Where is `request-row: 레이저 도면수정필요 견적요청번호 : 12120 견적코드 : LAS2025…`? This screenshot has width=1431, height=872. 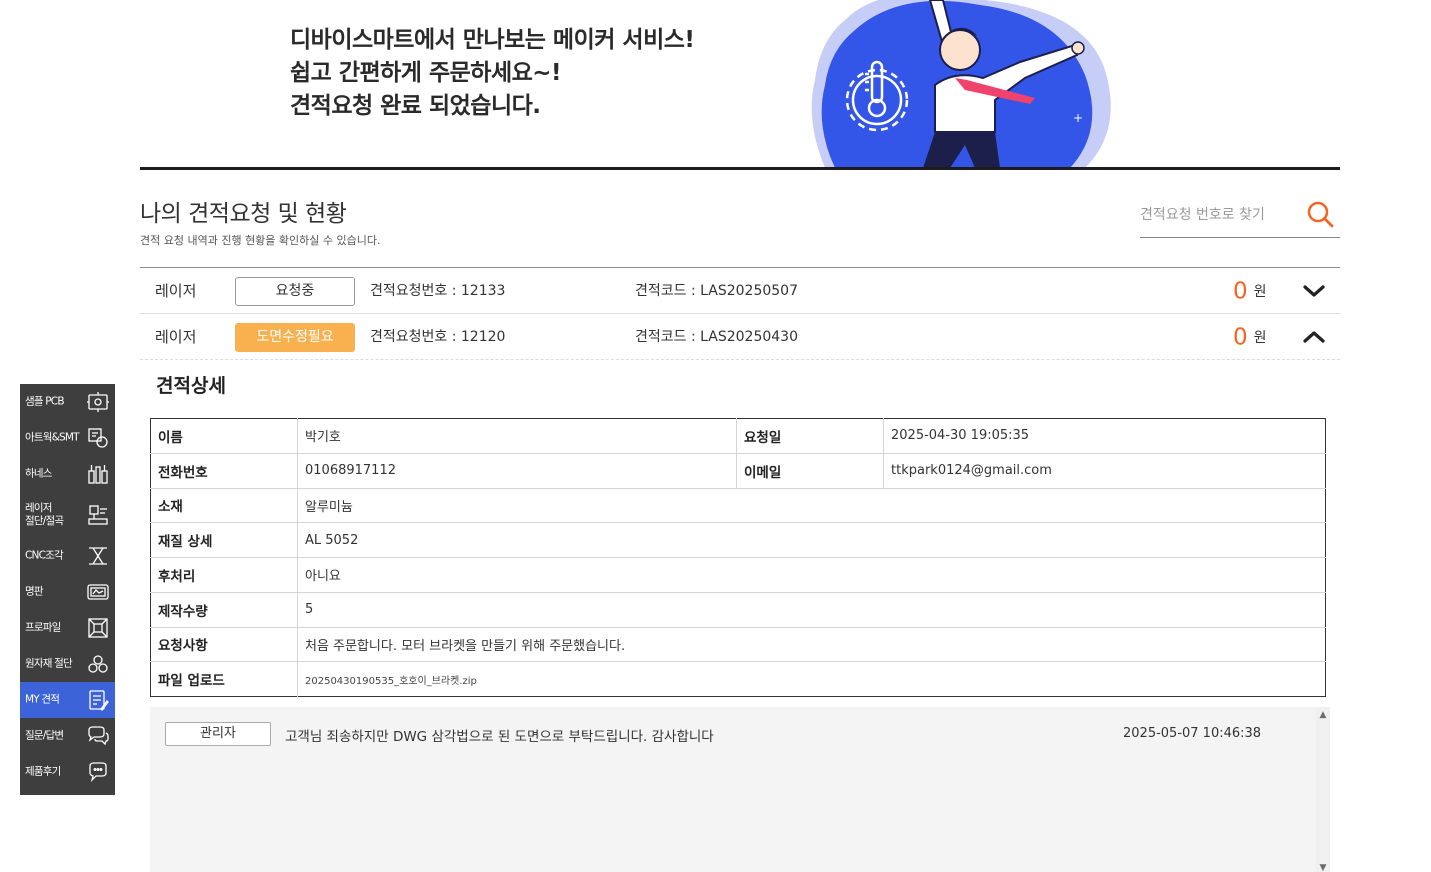 request-row: 레이저 도면수정필요 견적요청번호 : 12120 견적코드 : LAS2025… is located at coordinates (740, 337).